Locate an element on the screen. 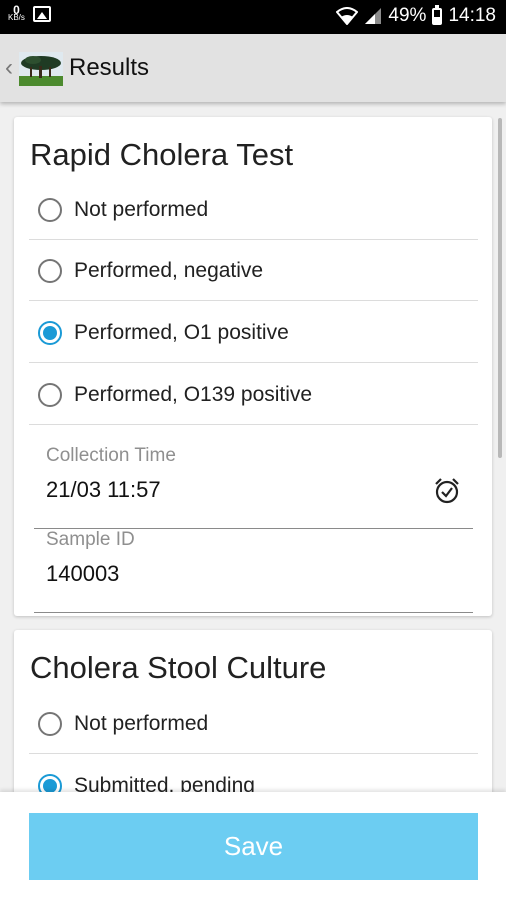 This screenshot has height=900, width=506. chevron-left-icon: ‹ is located at coordinates (9, 68).